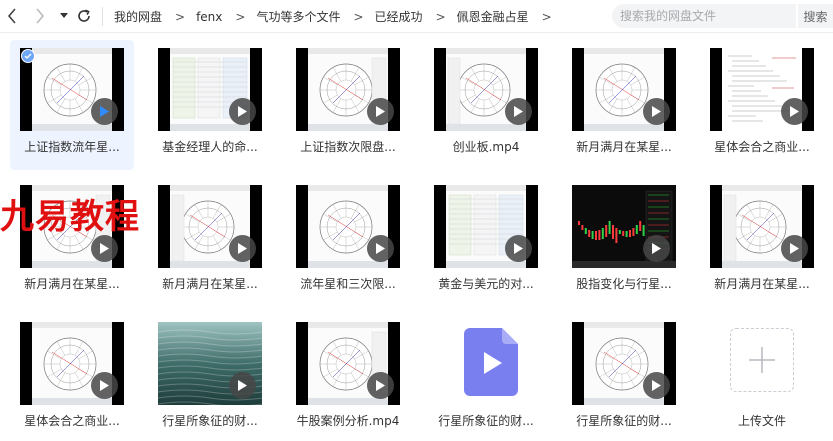 The width and height of the screenshot is (833, 441). I want to click on refresh-button, so click(84, 16).